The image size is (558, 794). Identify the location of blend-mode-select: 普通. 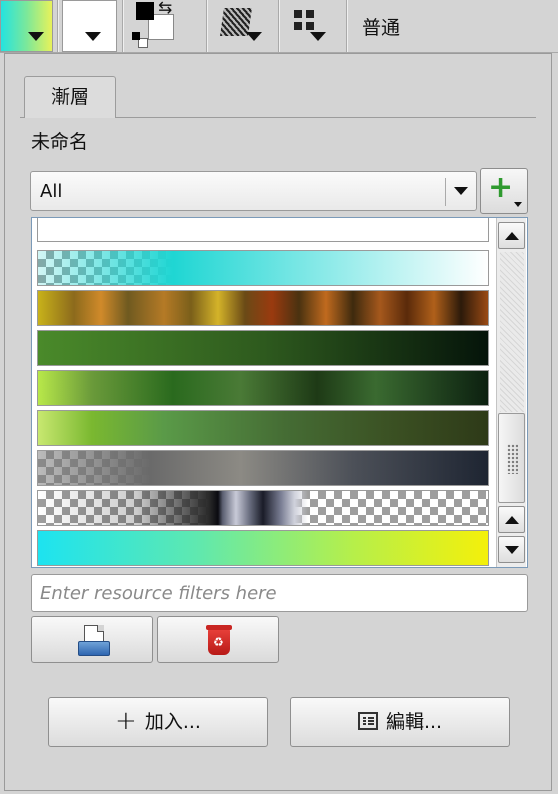
(381, 26).